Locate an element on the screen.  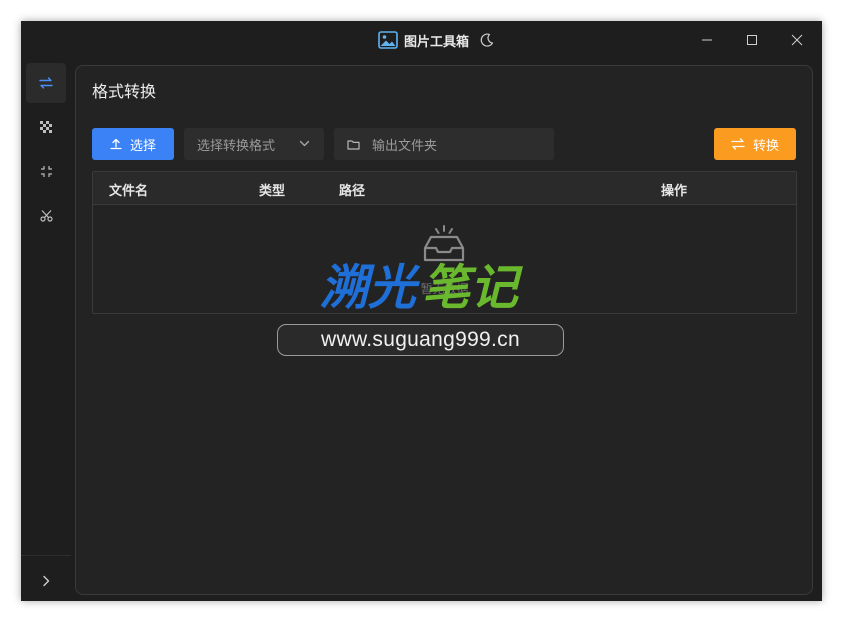
sidebar-item-mosaic is located at coordinates (46, 127).